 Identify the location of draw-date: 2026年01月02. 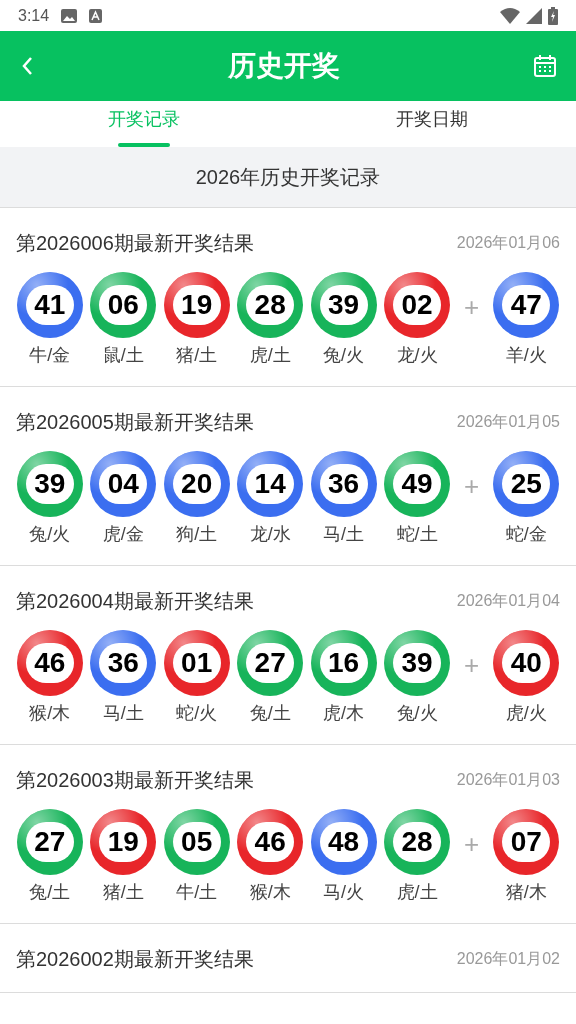
(508, 959).